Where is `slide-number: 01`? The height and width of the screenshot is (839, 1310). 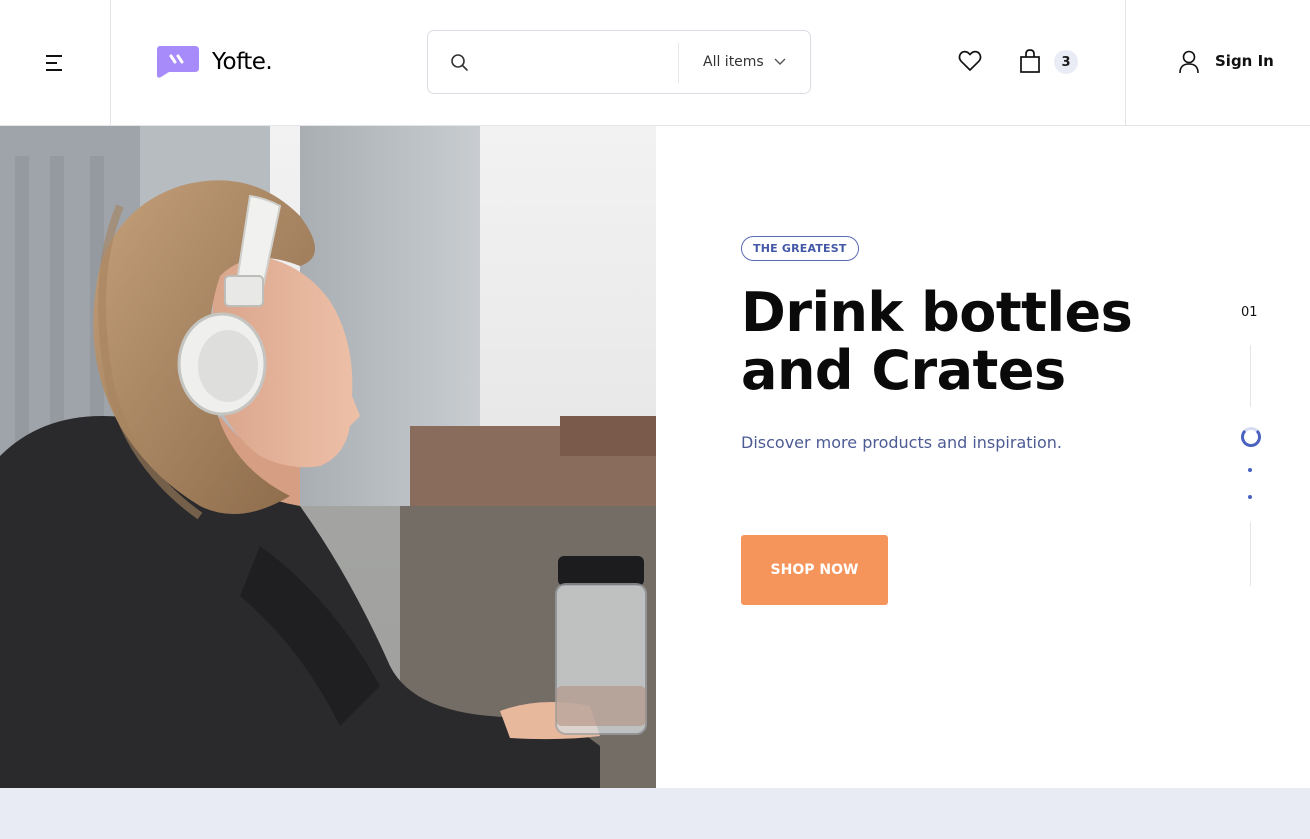
slide-number: 01 is located at coordinates (1249, 312).